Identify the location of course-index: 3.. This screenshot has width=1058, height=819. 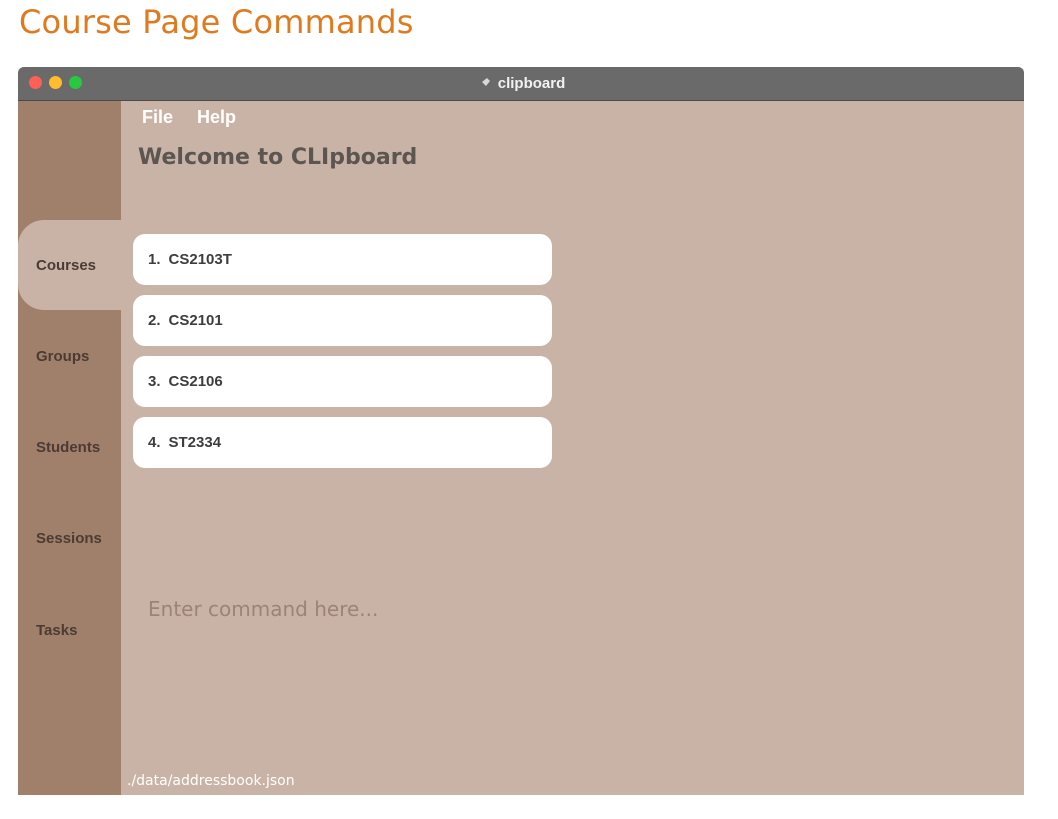
(154, 381).